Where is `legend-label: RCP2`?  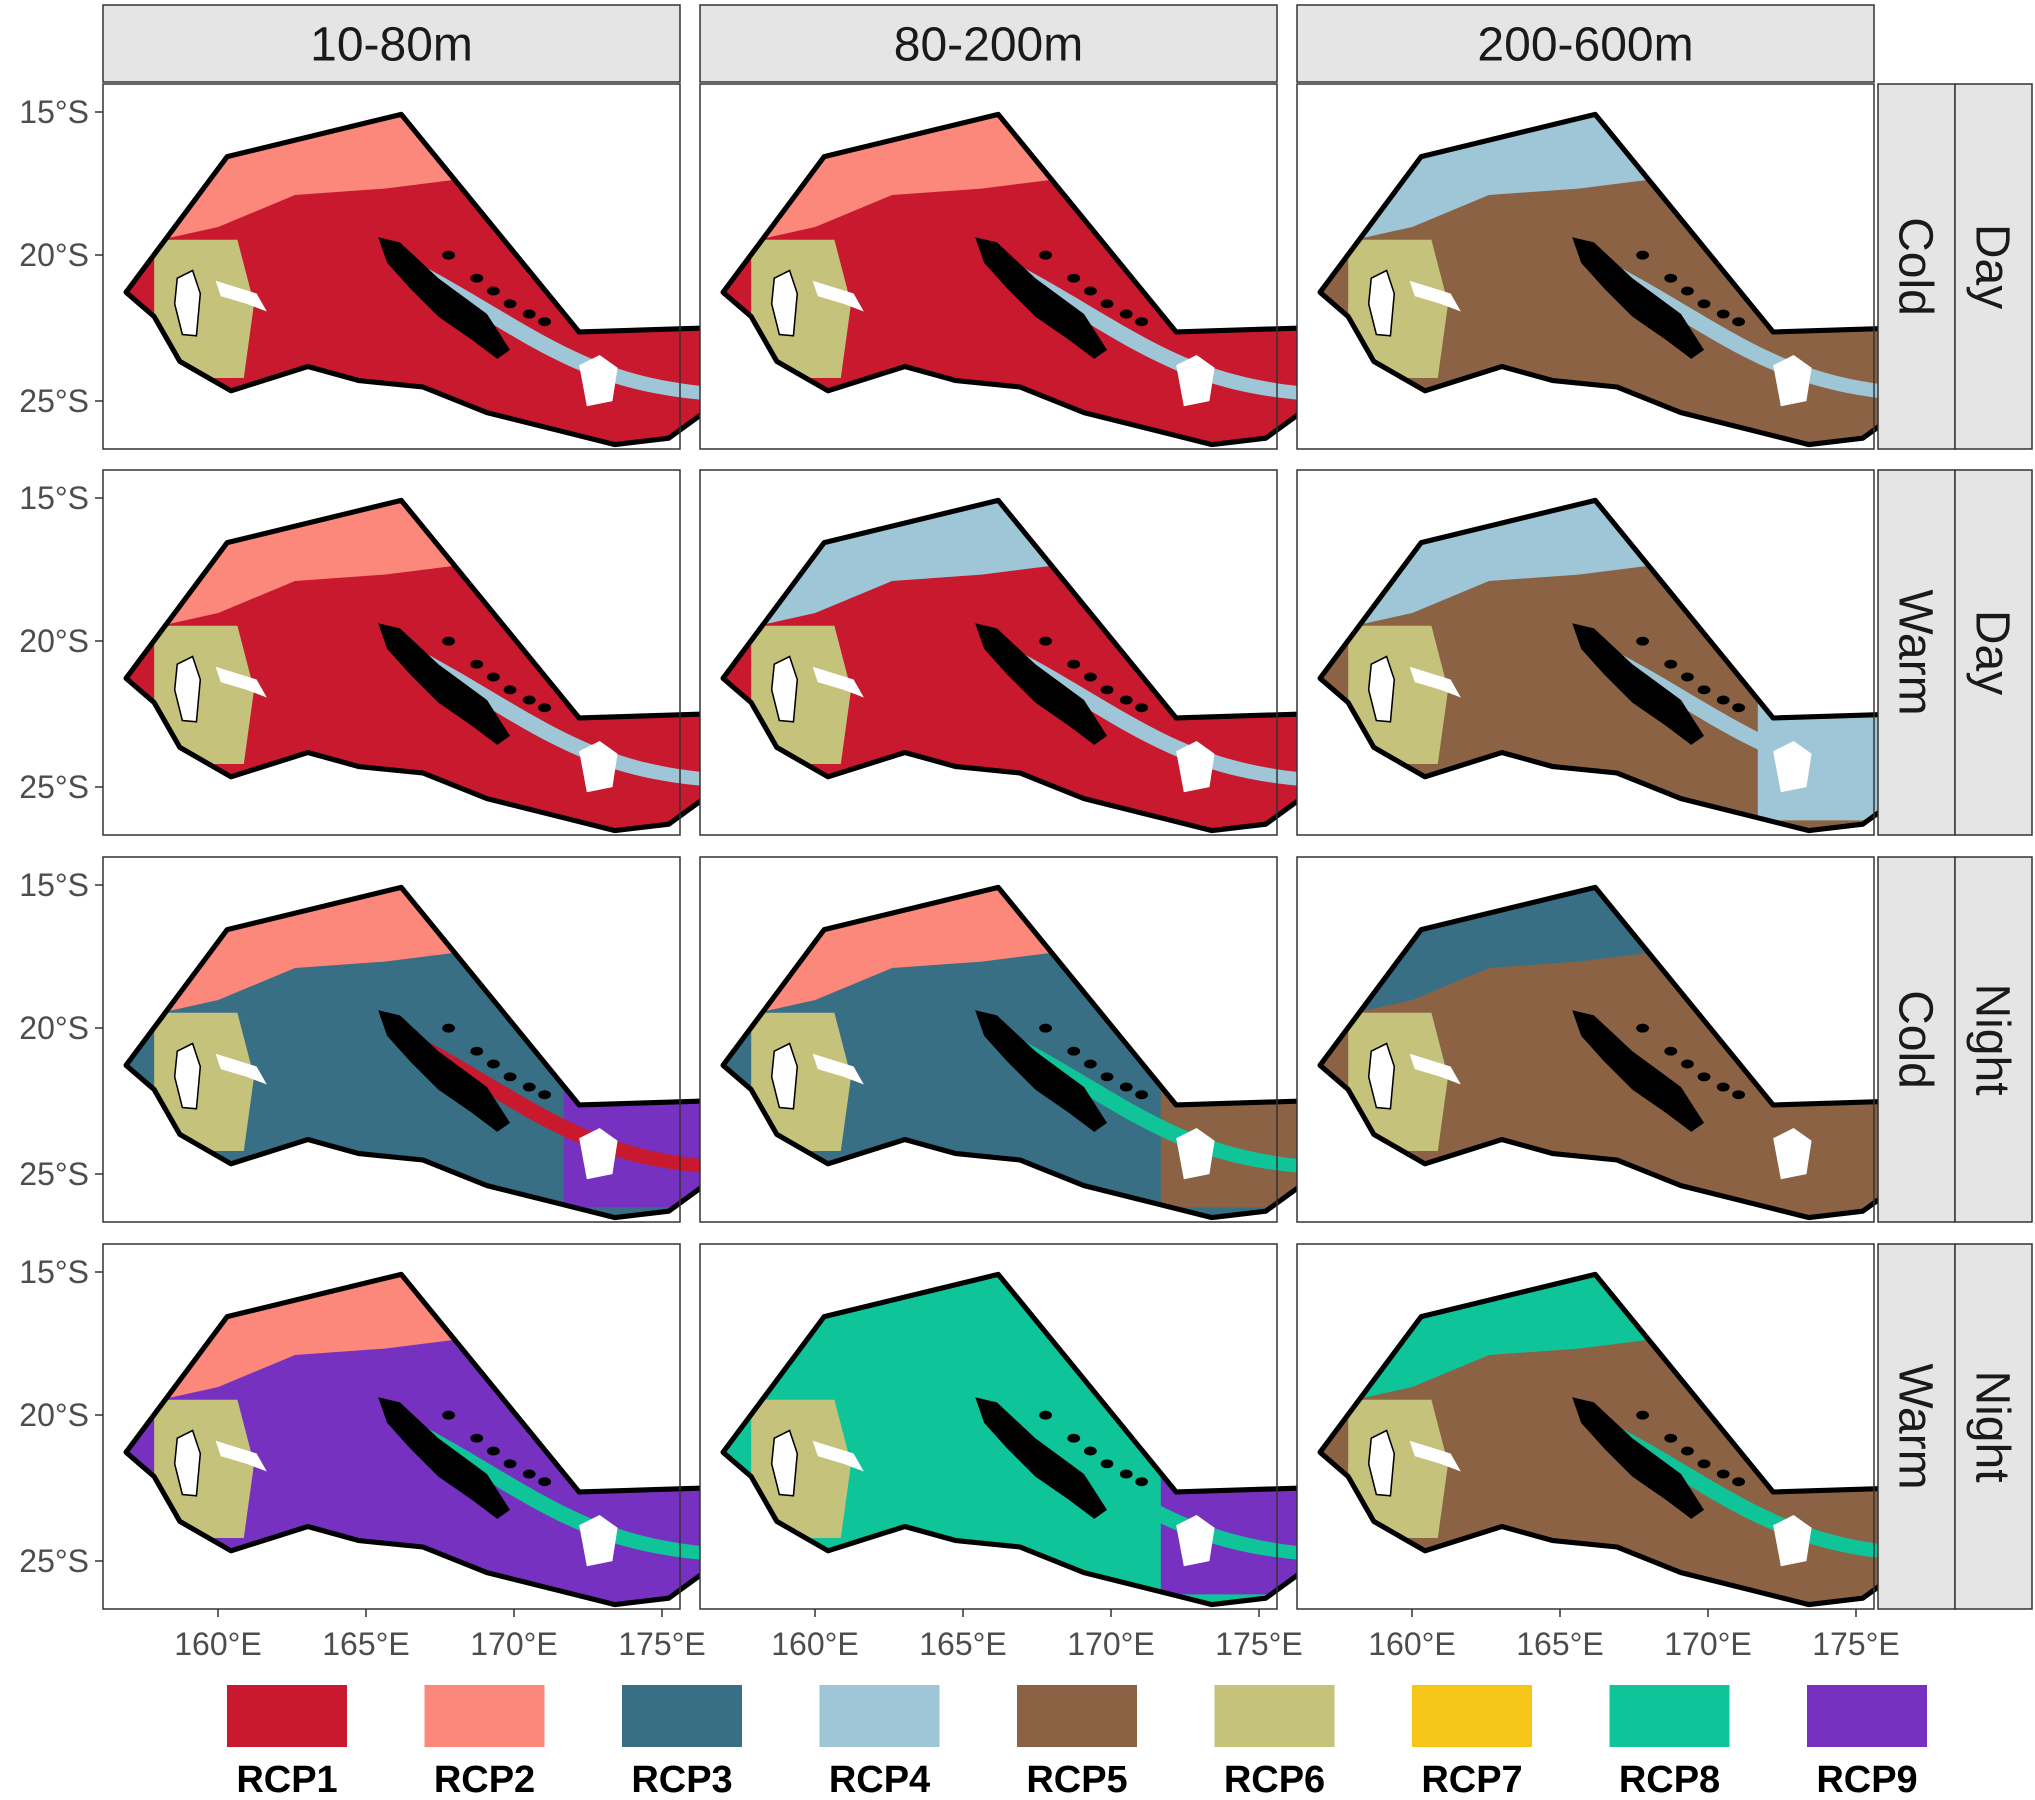 legend-label: RCP2 is located at coordinates (484, 1779).